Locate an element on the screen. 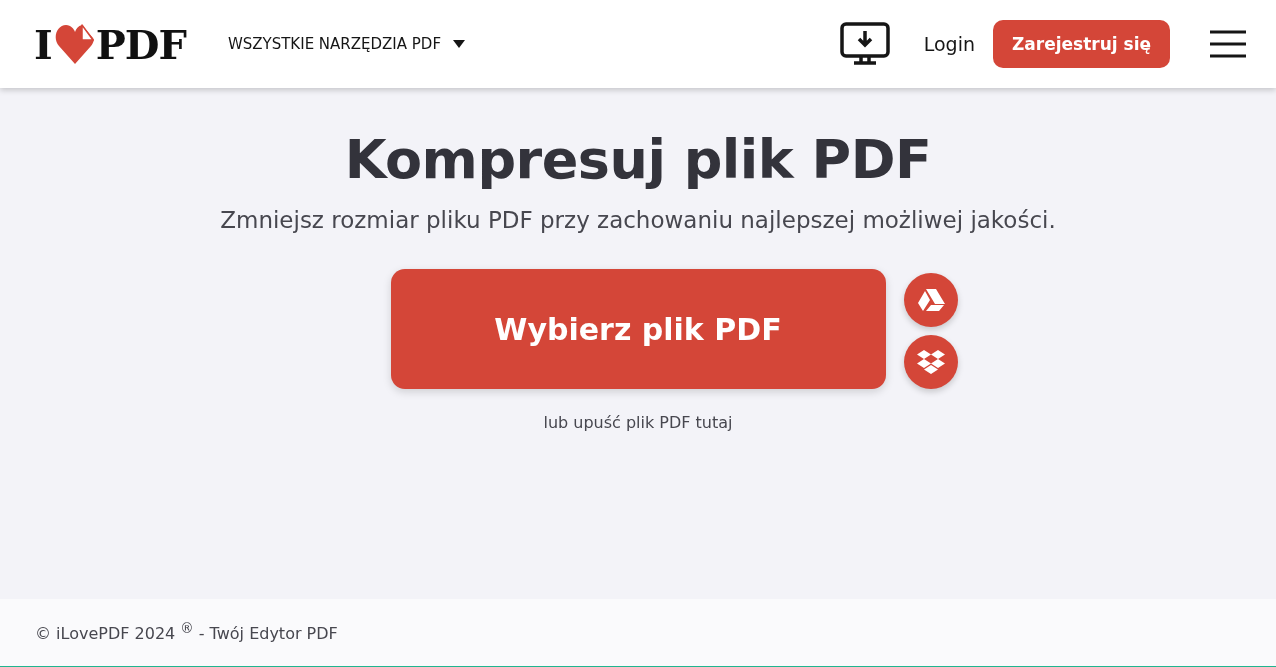 This screenshot has height=667, width=1276. dropbox-icon is located at coordinates (930, 362).